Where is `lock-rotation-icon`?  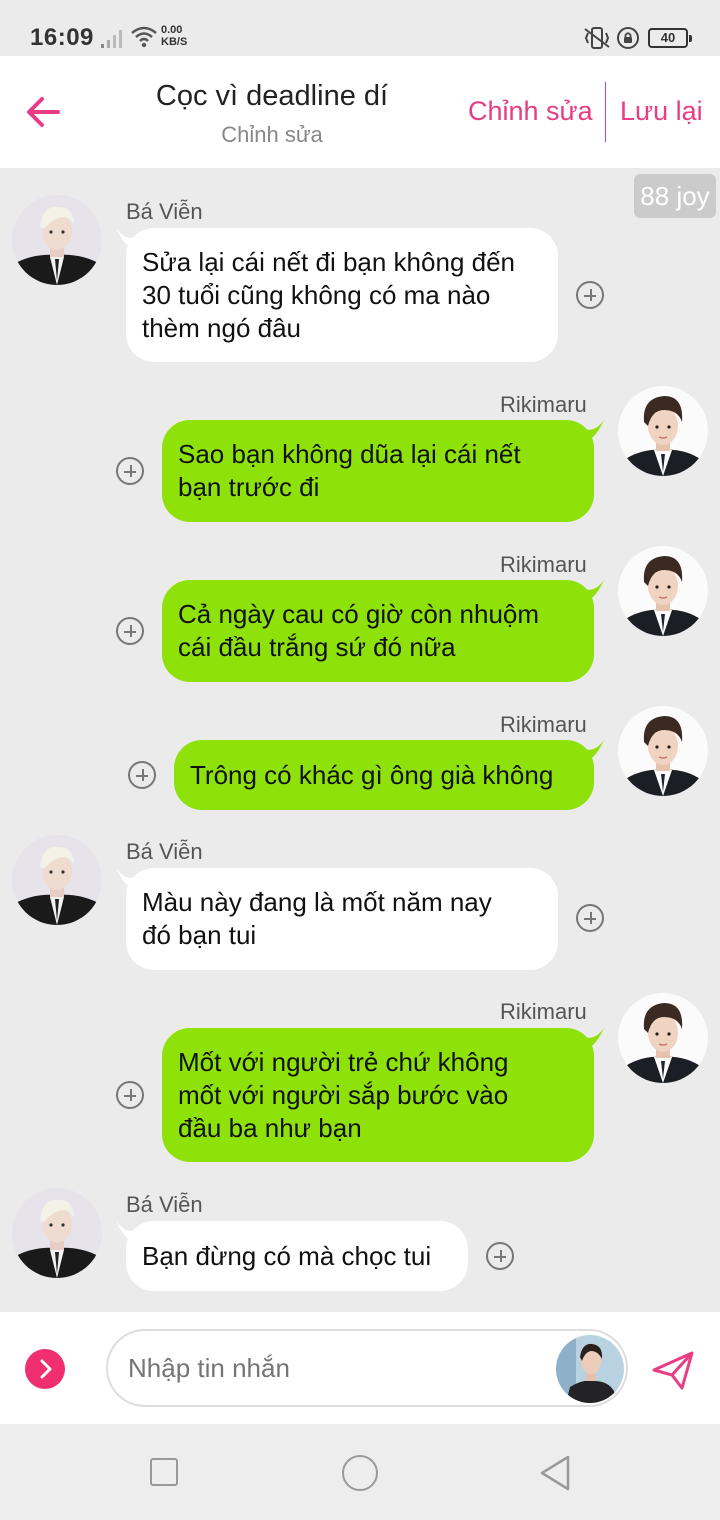 lock-rotation-icon is located at coordinates (628, 38).